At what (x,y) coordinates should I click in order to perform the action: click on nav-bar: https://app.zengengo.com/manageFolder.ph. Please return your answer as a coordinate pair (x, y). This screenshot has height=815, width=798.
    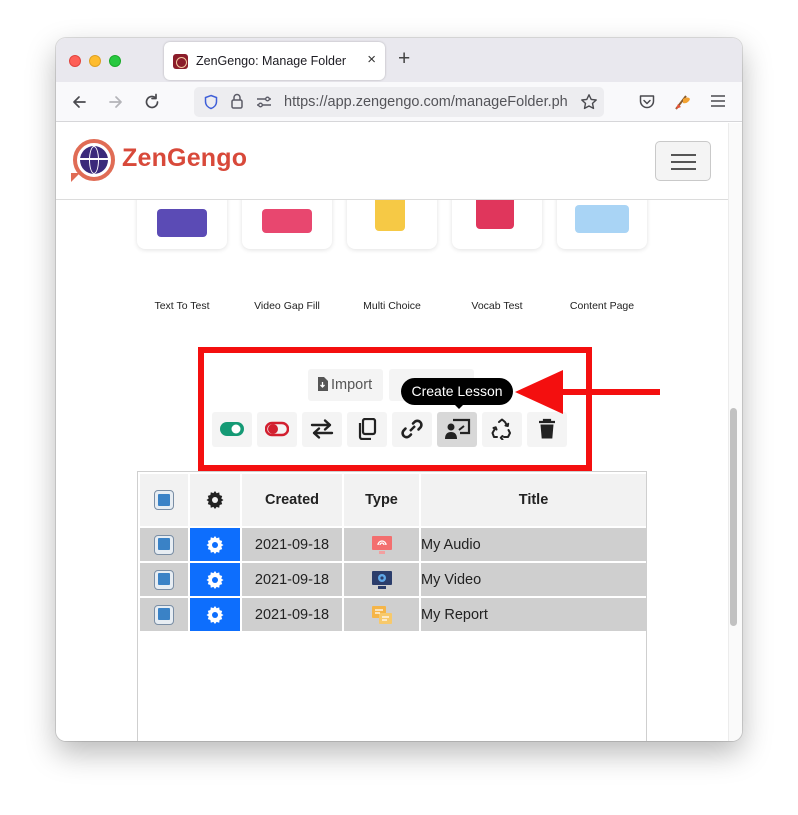
    Looking at the image, I should click on (399, 102).